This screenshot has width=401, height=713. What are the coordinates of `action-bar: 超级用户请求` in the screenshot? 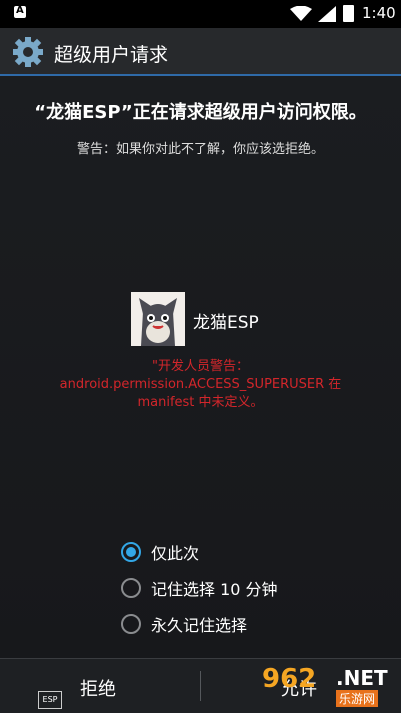 It's located at (200, 52).